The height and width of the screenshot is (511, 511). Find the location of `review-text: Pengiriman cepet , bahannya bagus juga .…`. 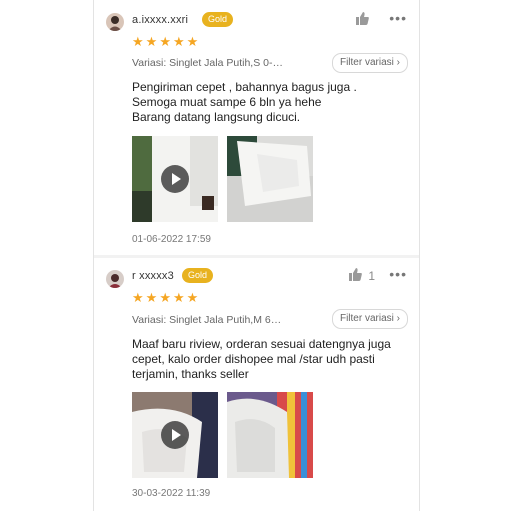

review-text: Pengiriman cepet , bahannya bagus juga .… is located at coordinates (272, 102).